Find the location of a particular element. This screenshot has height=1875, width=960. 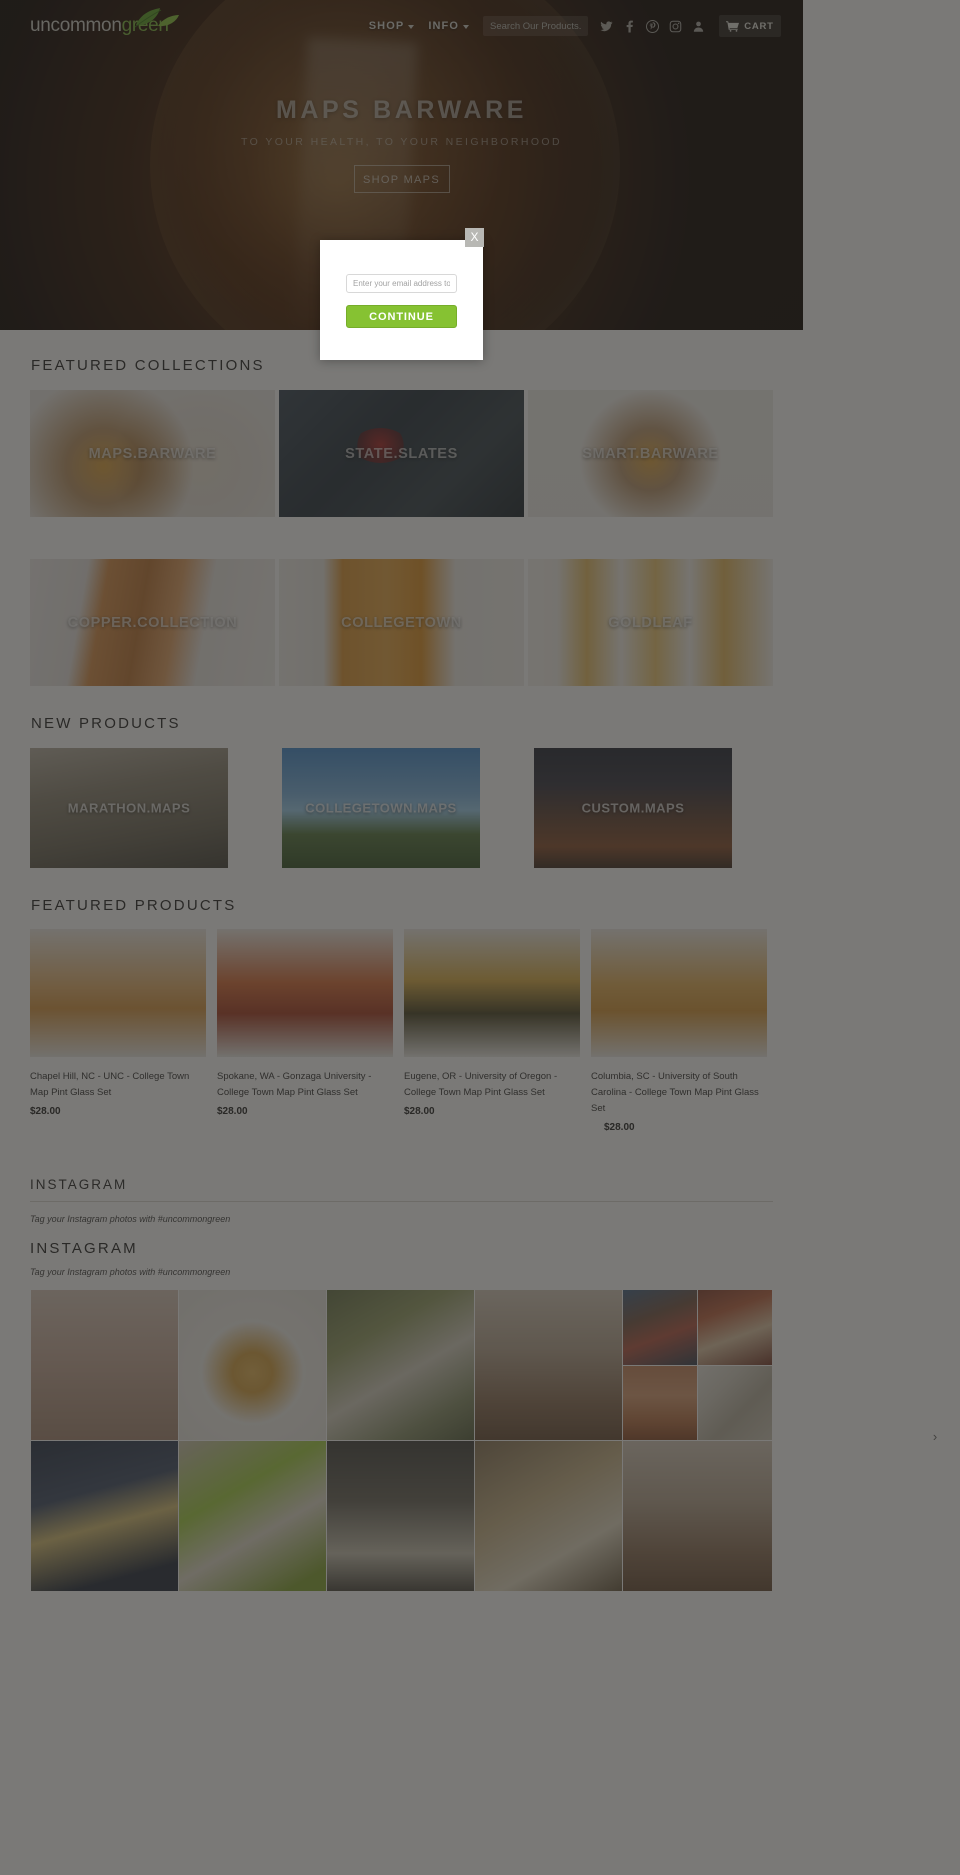

cart-button: CART is located at coordinates (750, 26).